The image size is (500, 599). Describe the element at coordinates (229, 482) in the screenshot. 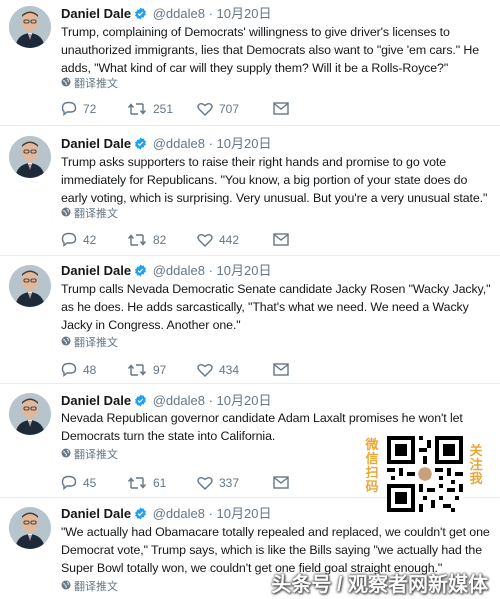

I see `like-count: 337` at that location.